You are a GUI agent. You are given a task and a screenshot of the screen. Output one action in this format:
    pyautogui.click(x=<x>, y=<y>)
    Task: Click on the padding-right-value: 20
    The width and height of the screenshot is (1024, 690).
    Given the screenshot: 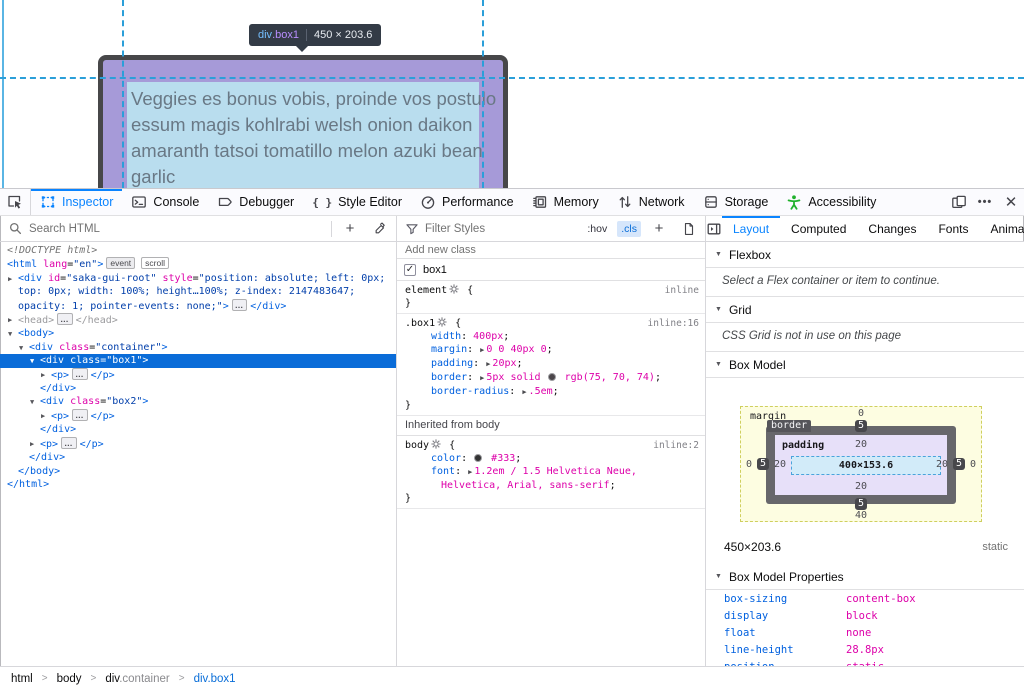 What is the action you would take?
    pyautogui.click(x=942, y=464)
    